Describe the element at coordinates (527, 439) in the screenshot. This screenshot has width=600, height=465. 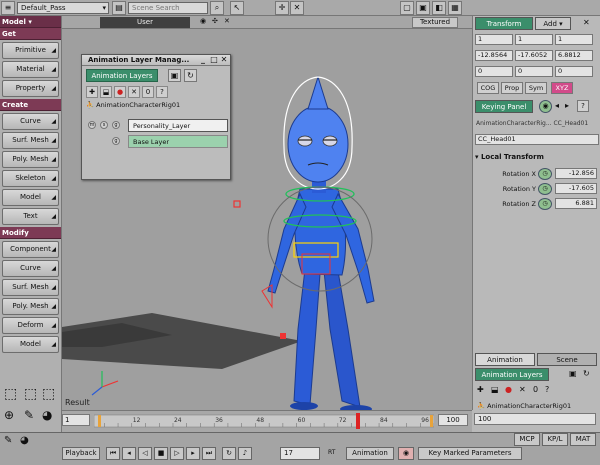
I see `mcp-button: MCP` at that location.